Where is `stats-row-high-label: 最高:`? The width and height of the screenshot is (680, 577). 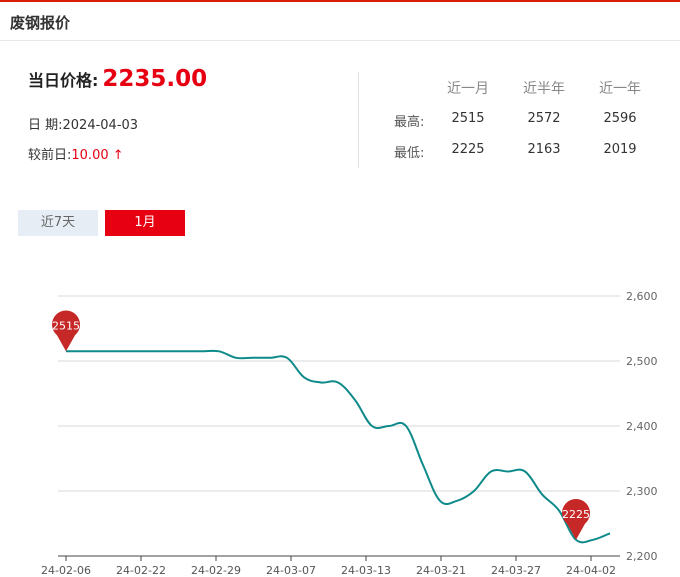
stats-row-high-label: 最高: is located at coordinates (409, 122).